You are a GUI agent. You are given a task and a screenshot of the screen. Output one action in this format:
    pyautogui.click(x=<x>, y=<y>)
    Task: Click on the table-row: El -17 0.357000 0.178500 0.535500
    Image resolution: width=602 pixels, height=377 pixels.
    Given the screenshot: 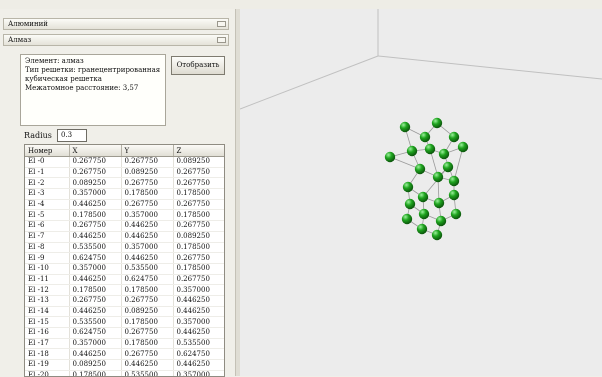 What is the action you would take?
    pyautogui.click(x=124, y=344)
    